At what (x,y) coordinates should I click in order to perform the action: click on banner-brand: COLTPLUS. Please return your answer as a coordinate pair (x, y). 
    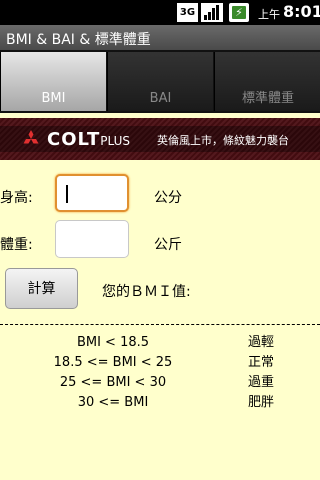
    Looking at the image, I should click on (89, 139).